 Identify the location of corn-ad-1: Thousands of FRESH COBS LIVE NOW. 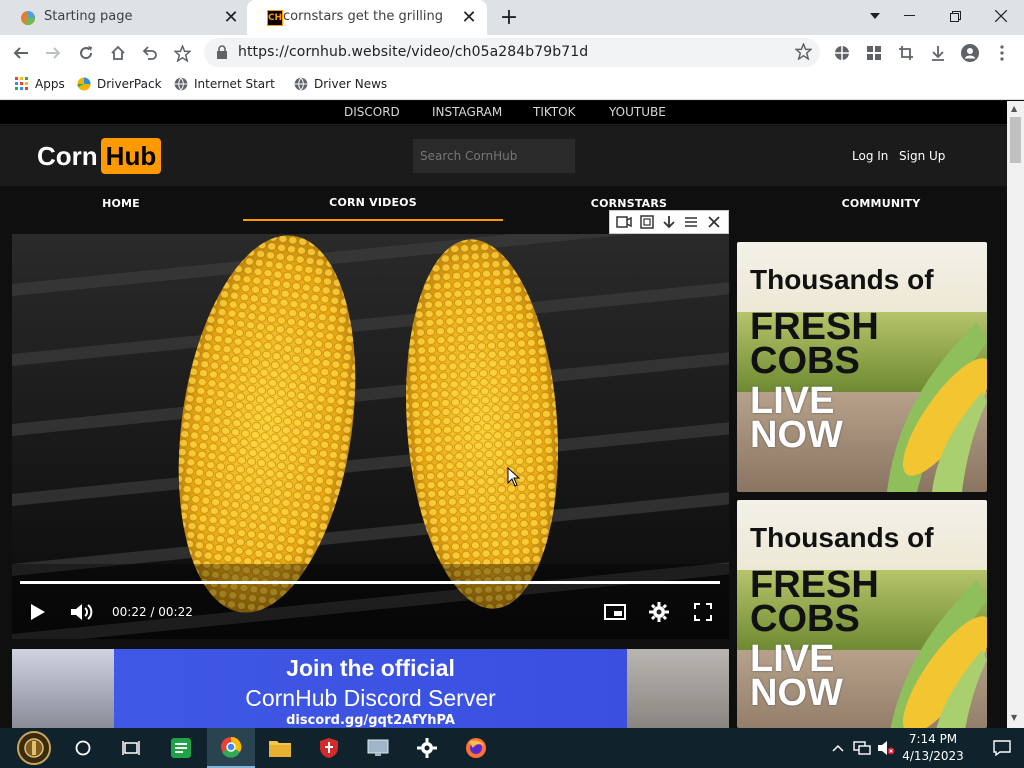
(862, 367).